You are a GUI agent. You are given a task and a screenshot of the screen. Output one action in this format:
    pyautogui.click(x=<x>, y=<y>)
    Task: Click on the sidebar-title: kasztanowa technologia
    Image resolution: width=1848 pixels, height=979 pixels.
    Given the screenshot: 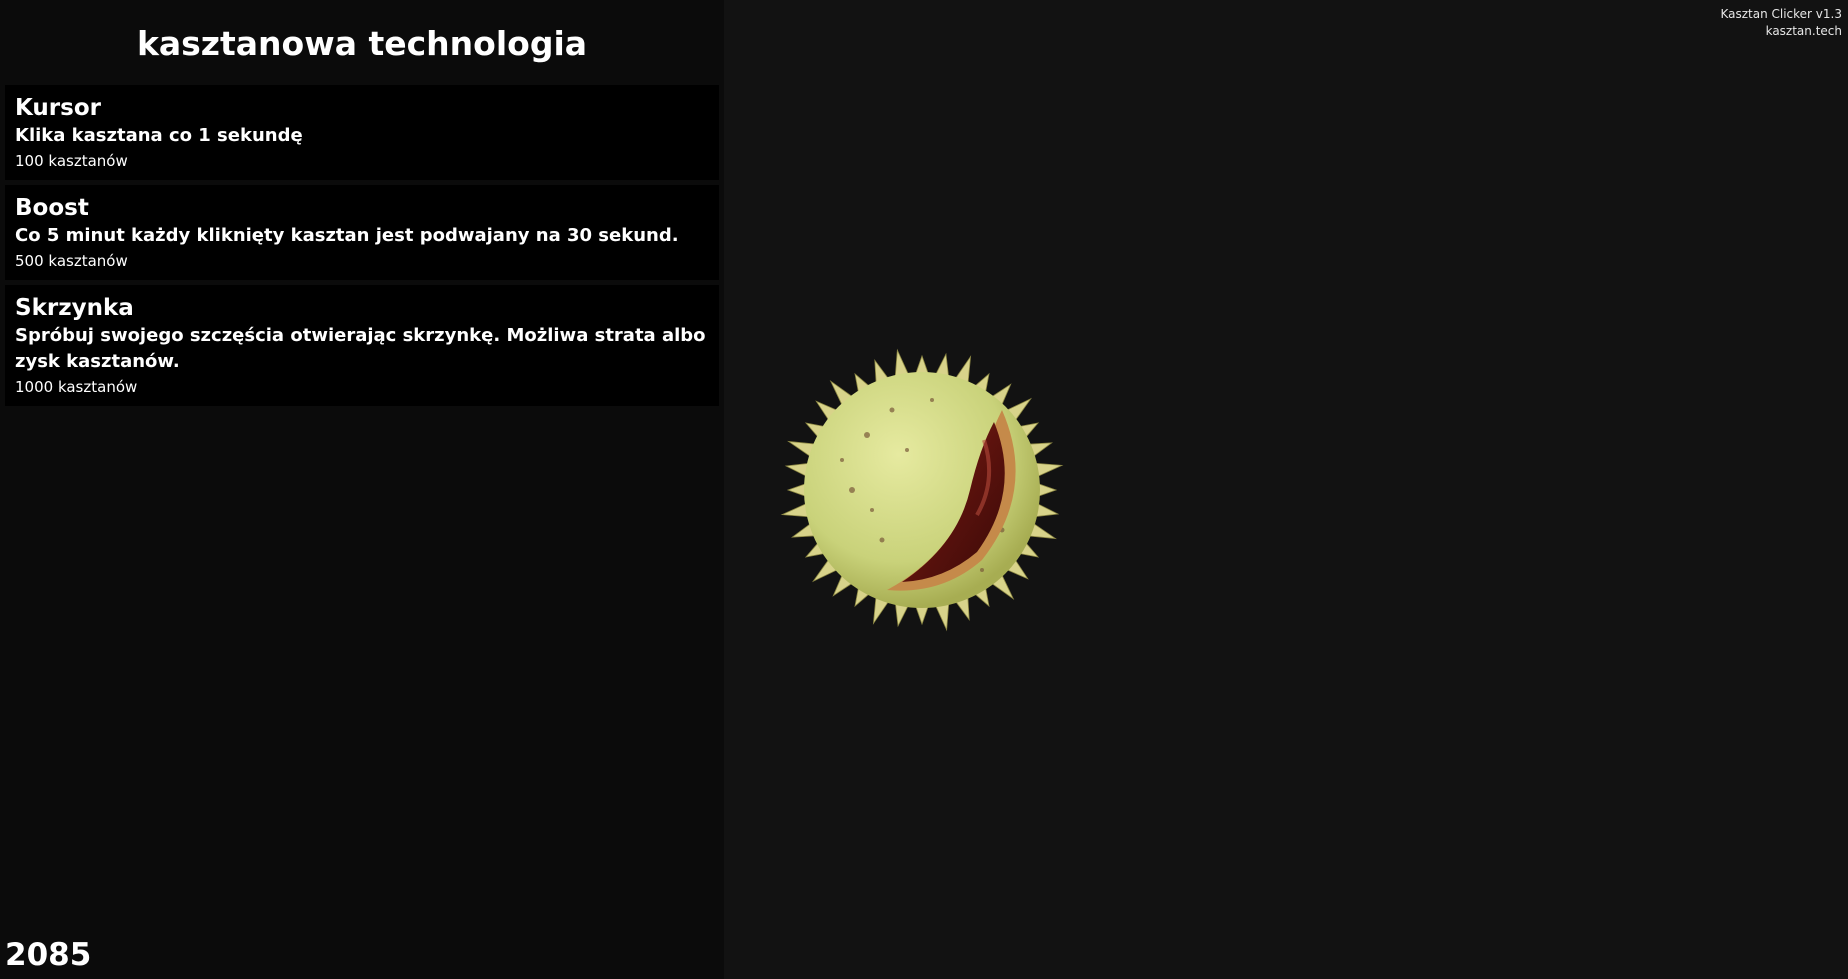 What is the action you would take?
    pyautogui.click(x=362, y=43)
    